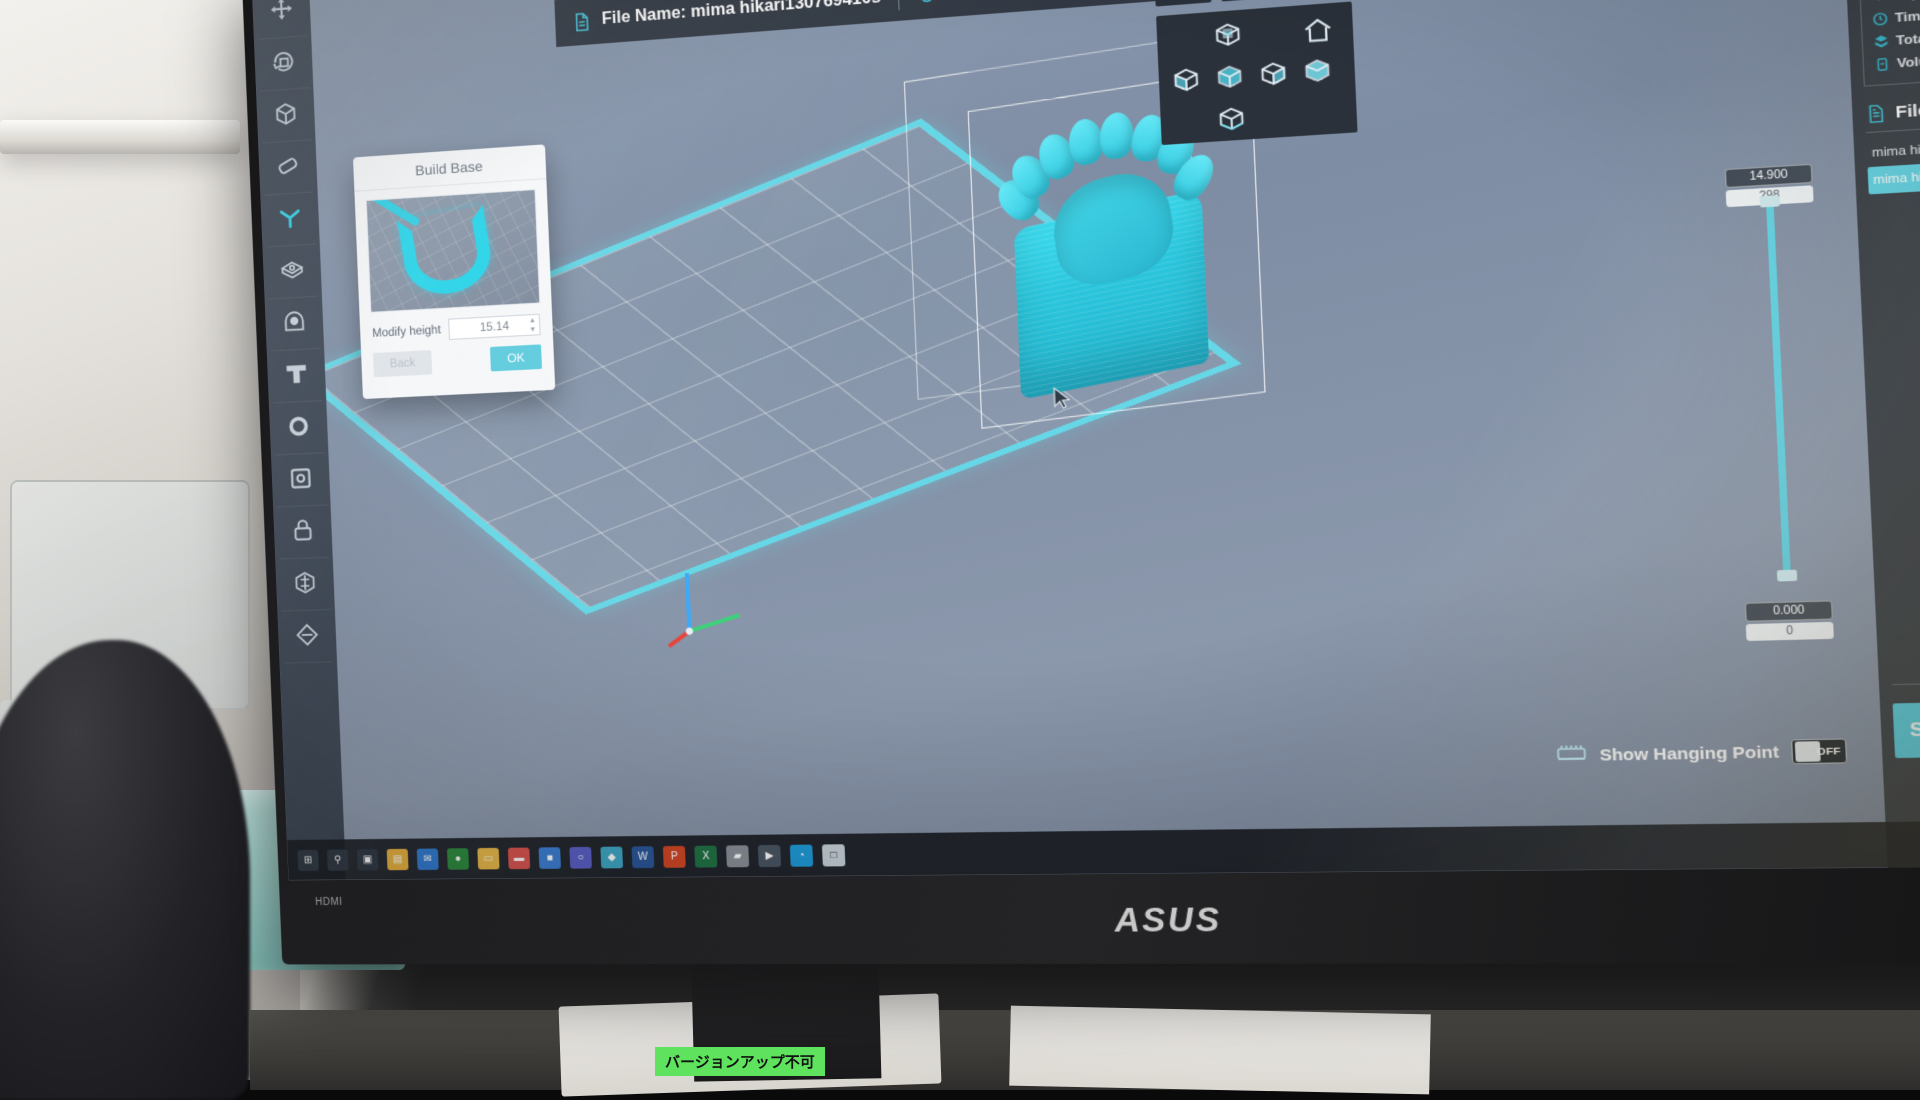 This screenshot has width=1920, height=1100. Describe the element at coordinates (1028, 1) in the screenshot. I see `resin-volume-label: Resin Vol: 10.00 ml` at that location.